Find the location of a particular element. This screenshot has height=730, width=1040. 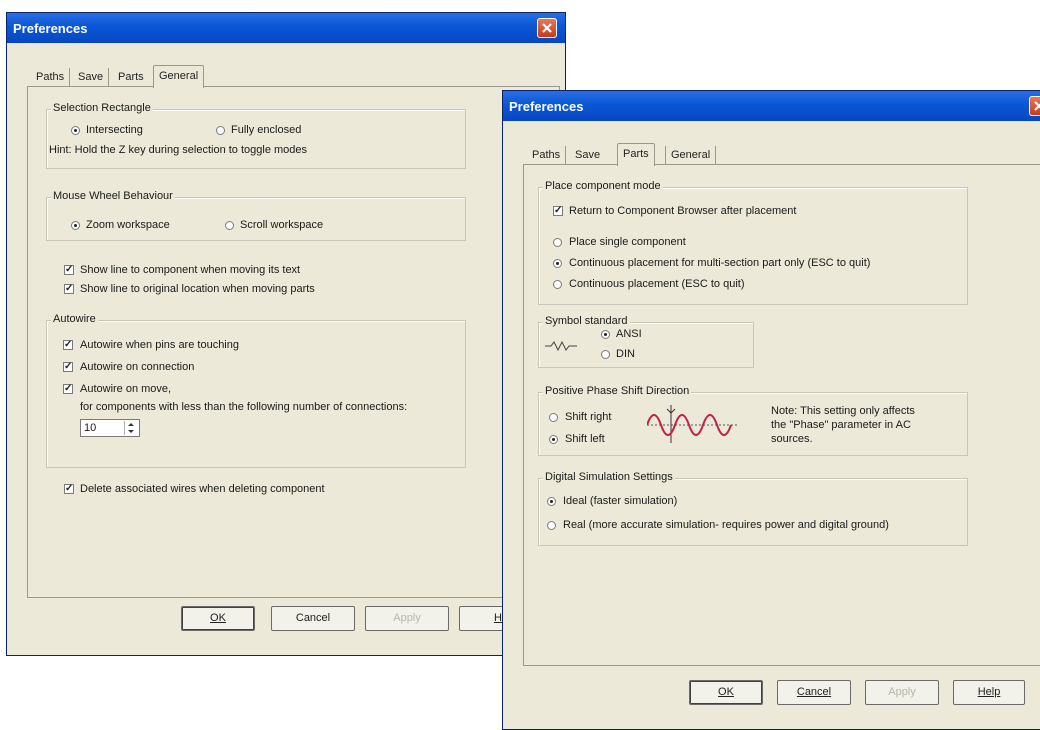

din-label: DIN is located at coordinates (625, 354).